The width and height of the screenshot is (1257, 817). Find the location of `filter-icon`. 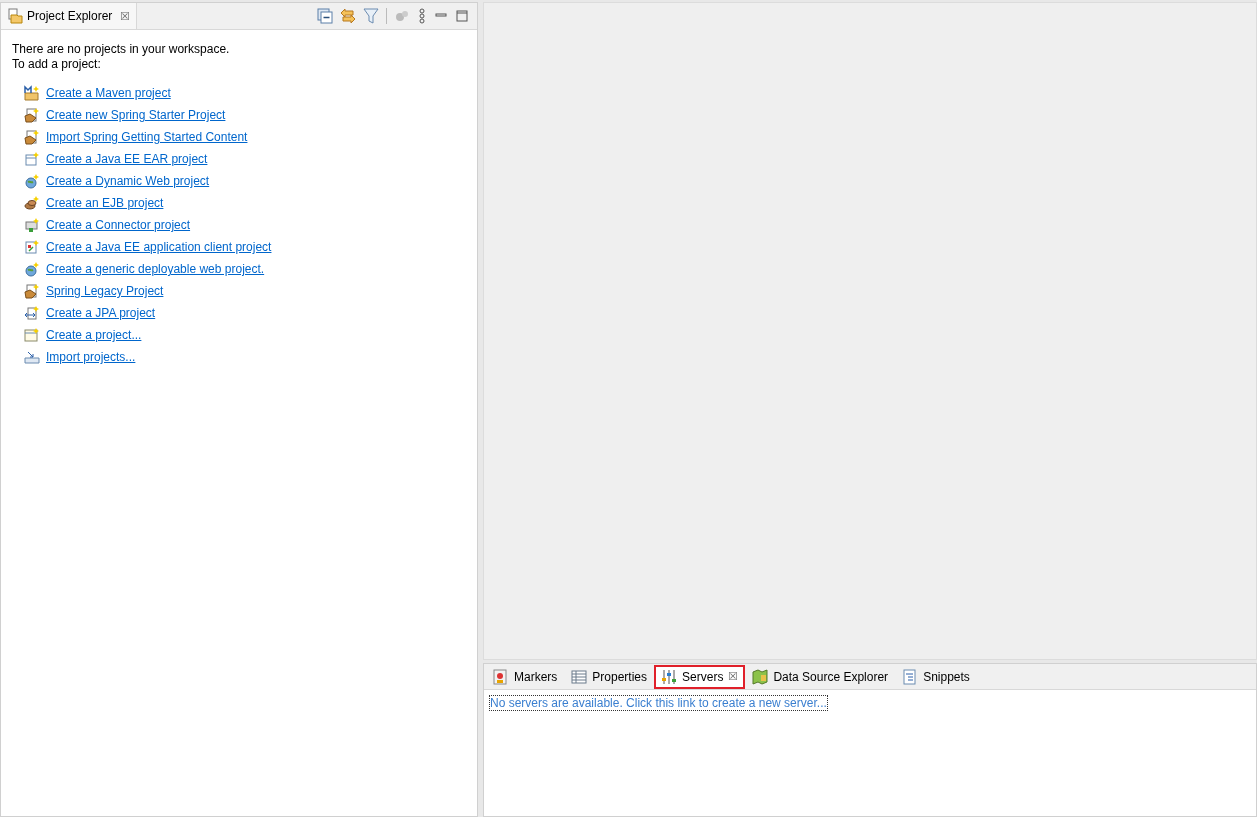

filter-icon is located at coordinates (371, 16).